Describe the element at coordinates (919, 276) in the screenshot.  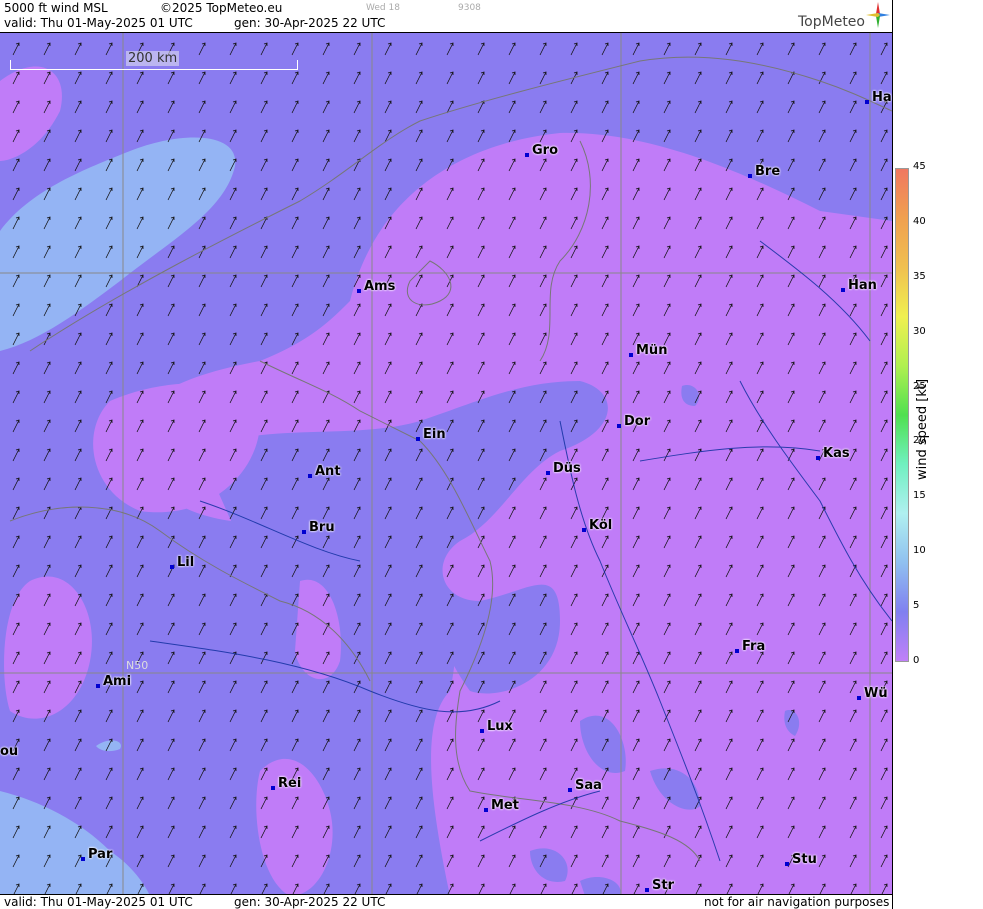
I see `colorbar-tick-label: 35` at that location.